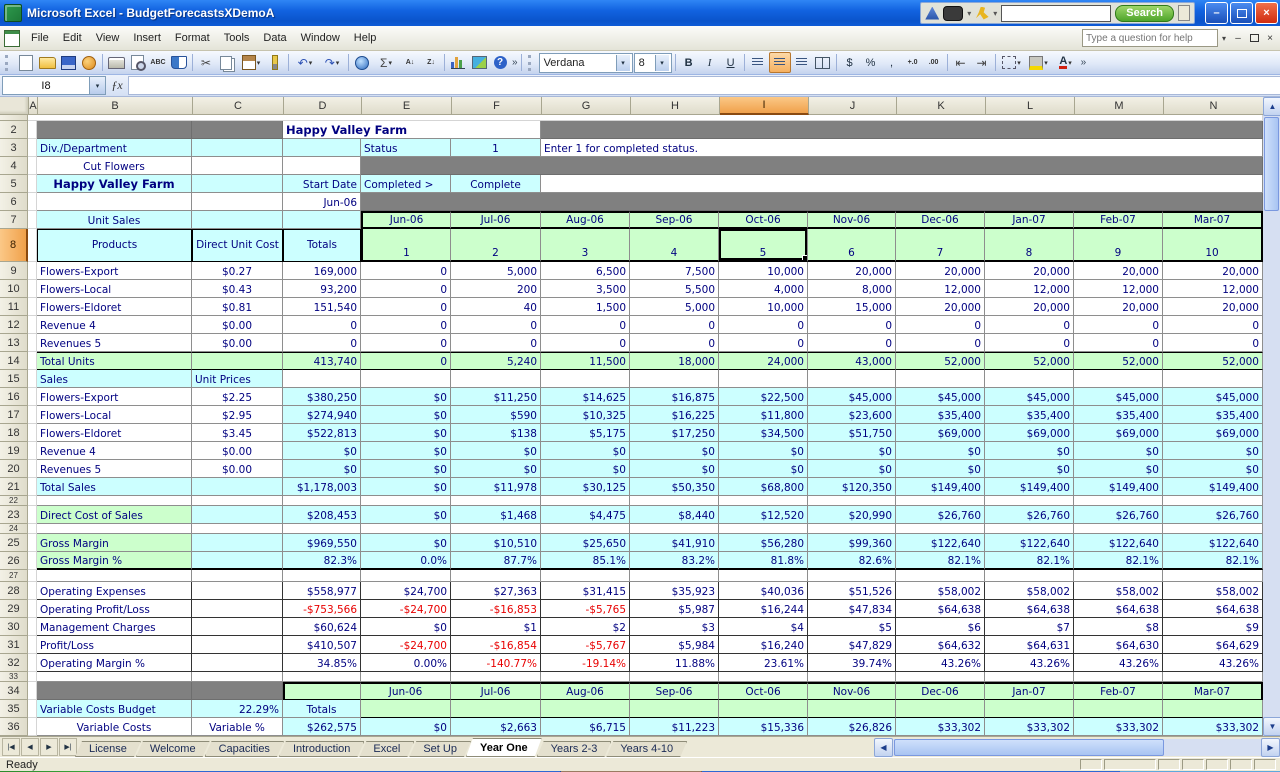  Describe the element at coordinates (32, 576) in the screenshot. I see `cell-A27` at that location.